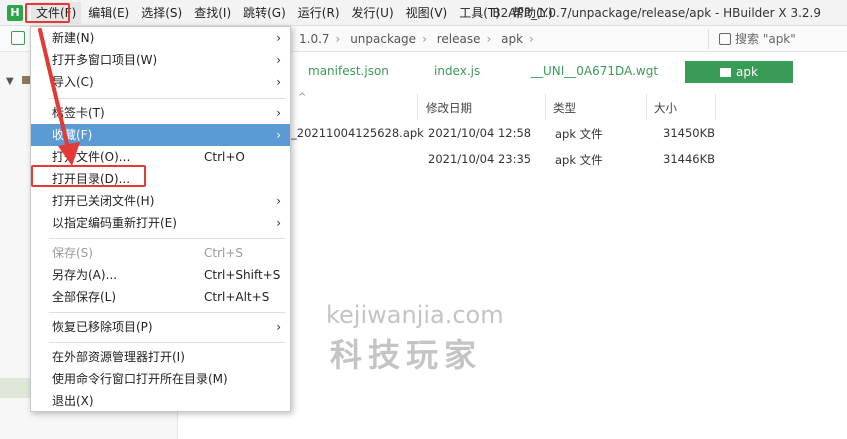 The height and width of the screenshot is (439, 847). Describe the element at coordinates (480, 159) in the screenshot. I see `table-row-date: 2021/10/04 23:35` at that location.